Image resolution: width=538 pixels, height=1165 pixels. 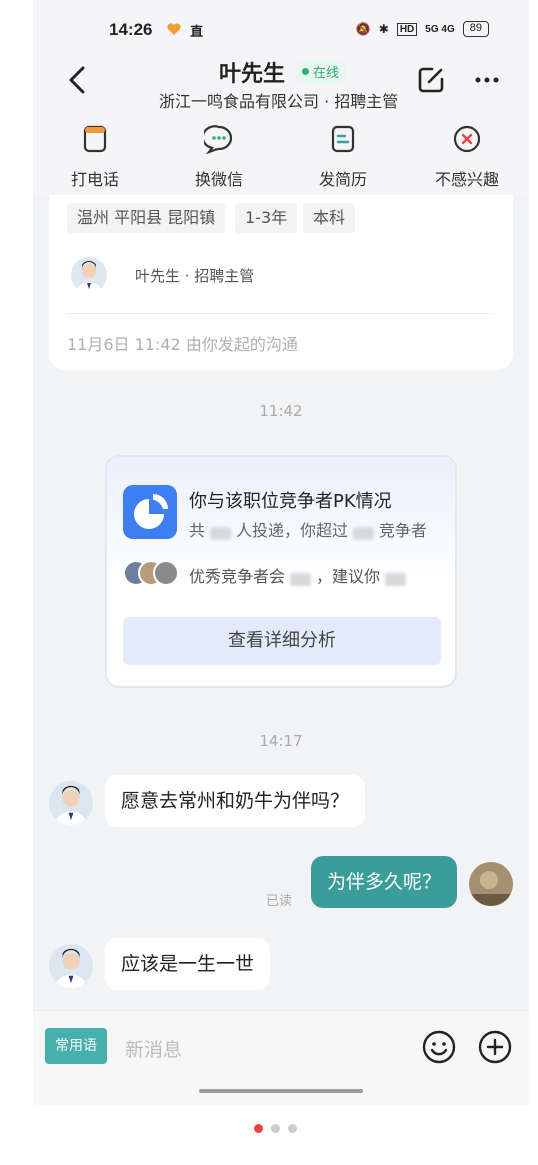 I want to click on competitor-avatar, so click(x=166, y=573).